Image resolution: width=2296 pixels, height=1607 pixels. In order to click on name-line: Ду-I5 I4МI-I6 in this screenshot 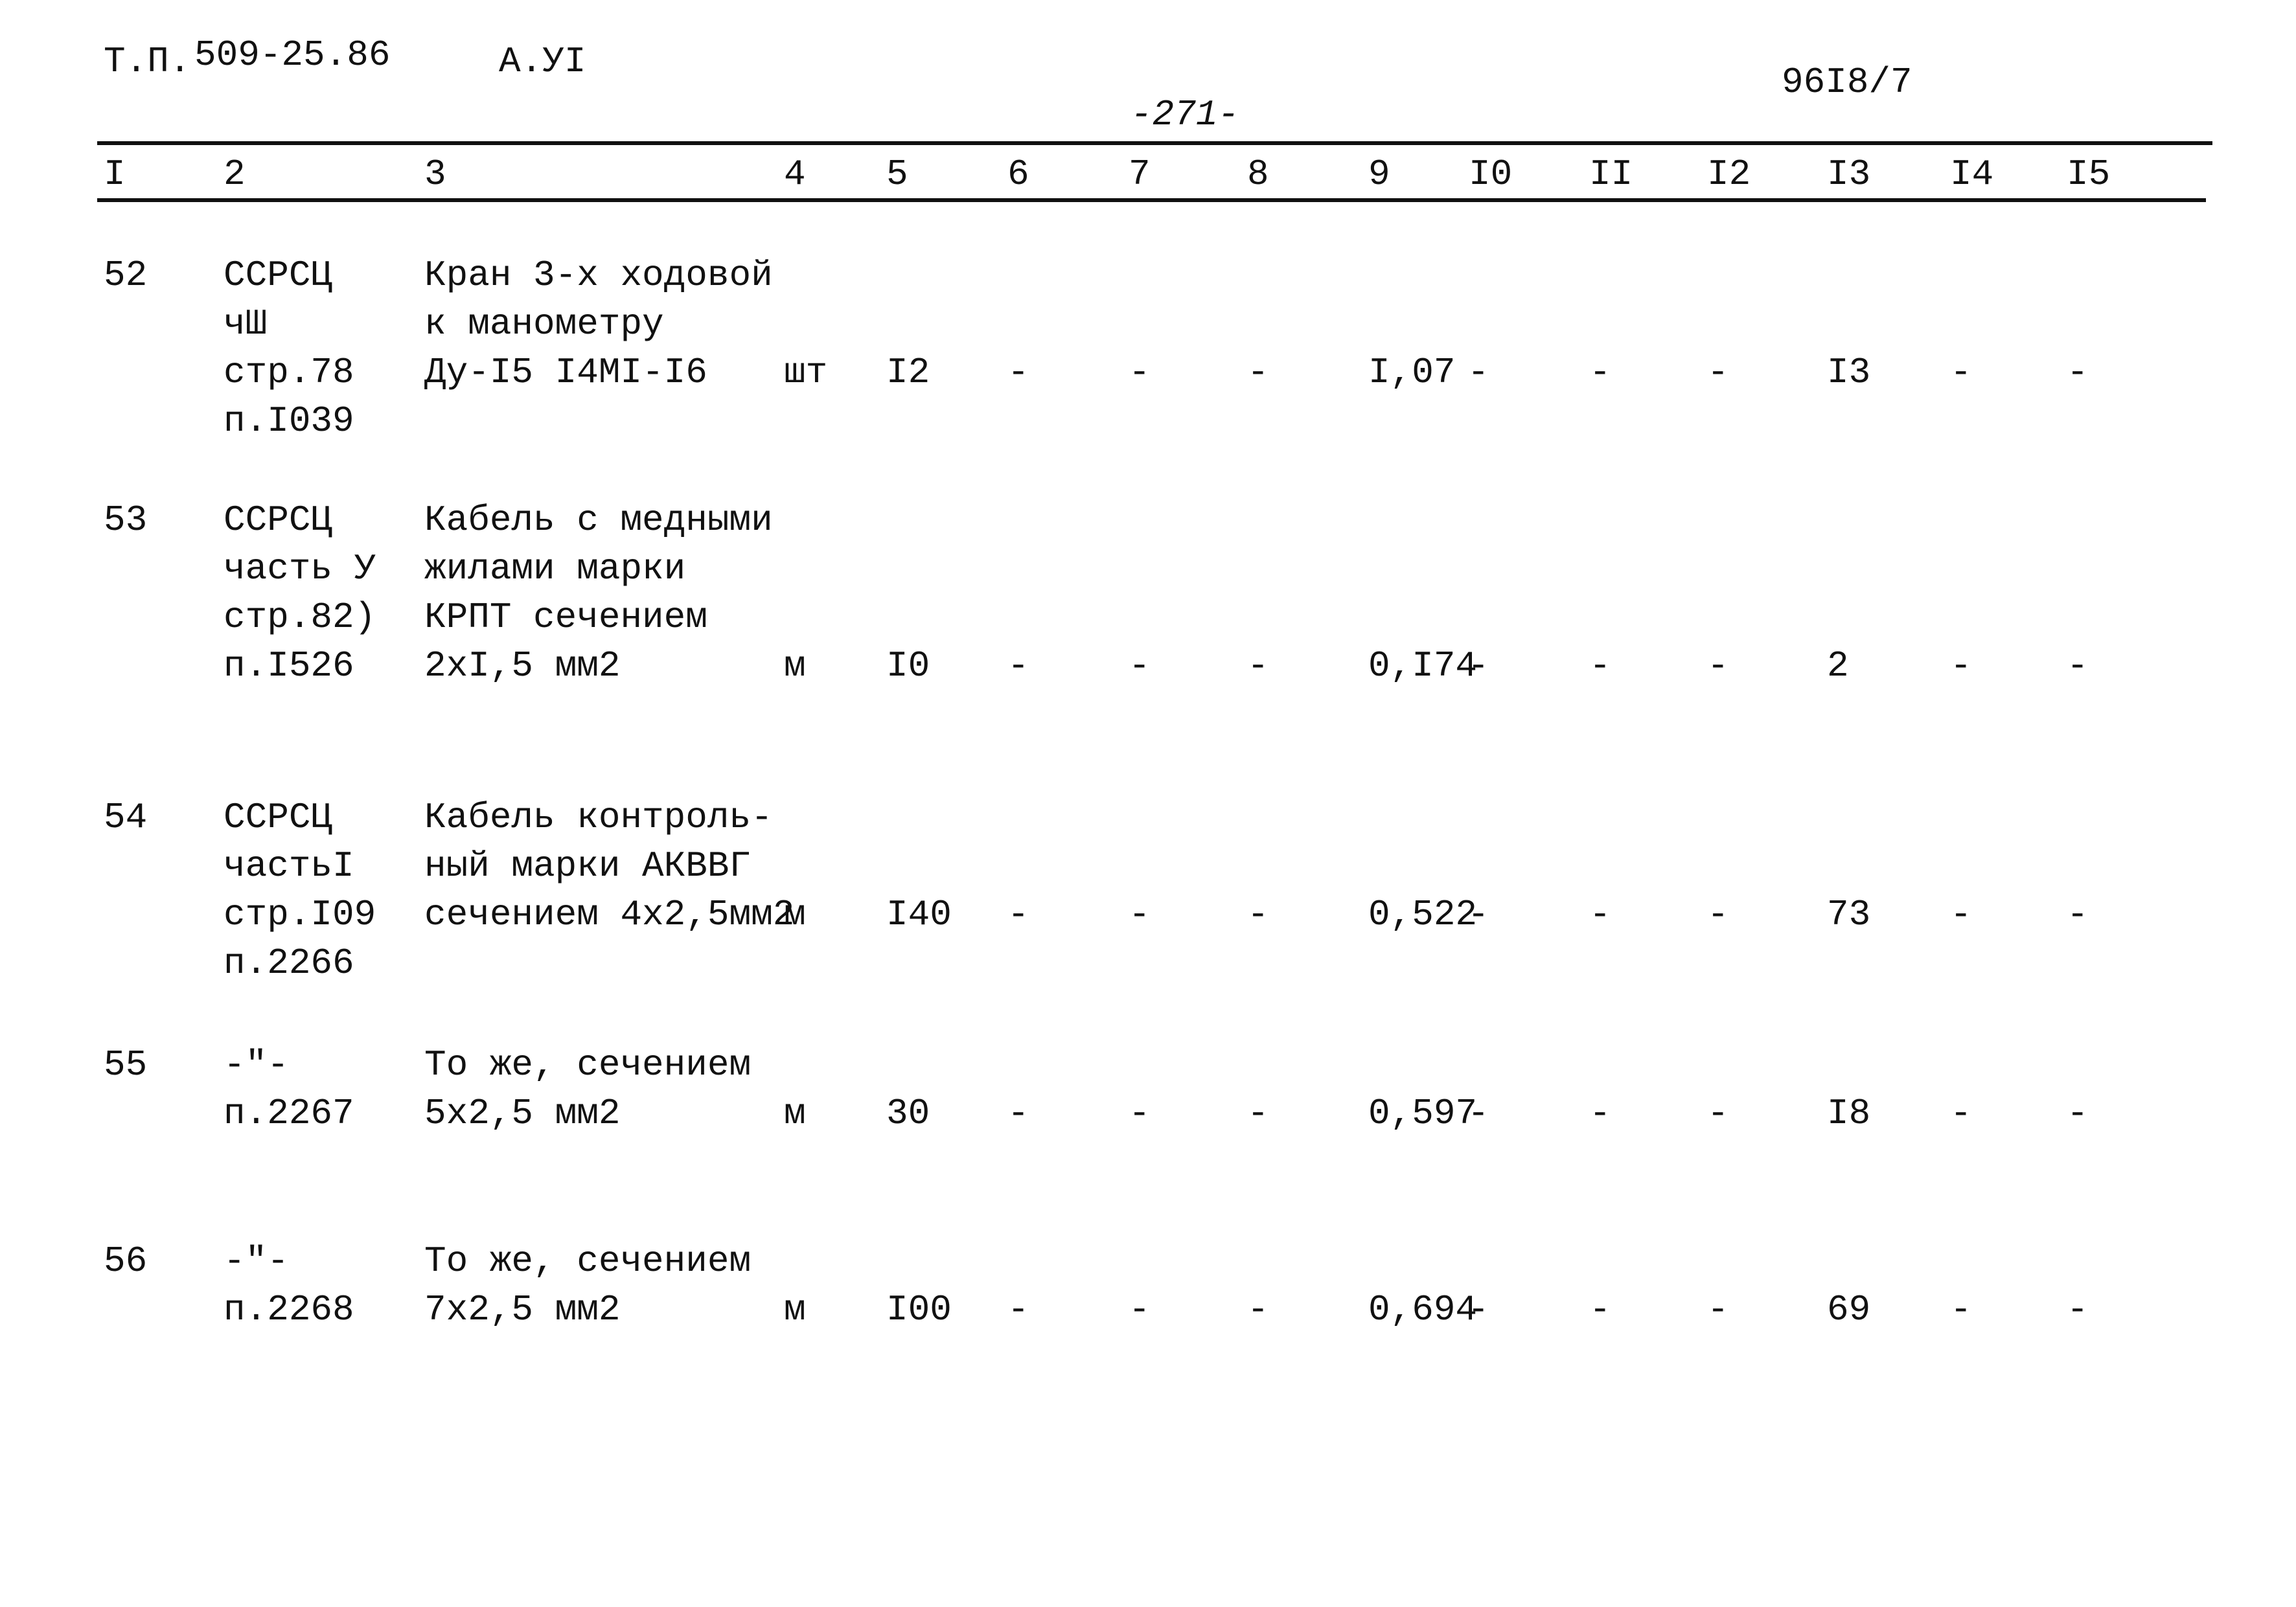, I will do `click(565, 372)`.